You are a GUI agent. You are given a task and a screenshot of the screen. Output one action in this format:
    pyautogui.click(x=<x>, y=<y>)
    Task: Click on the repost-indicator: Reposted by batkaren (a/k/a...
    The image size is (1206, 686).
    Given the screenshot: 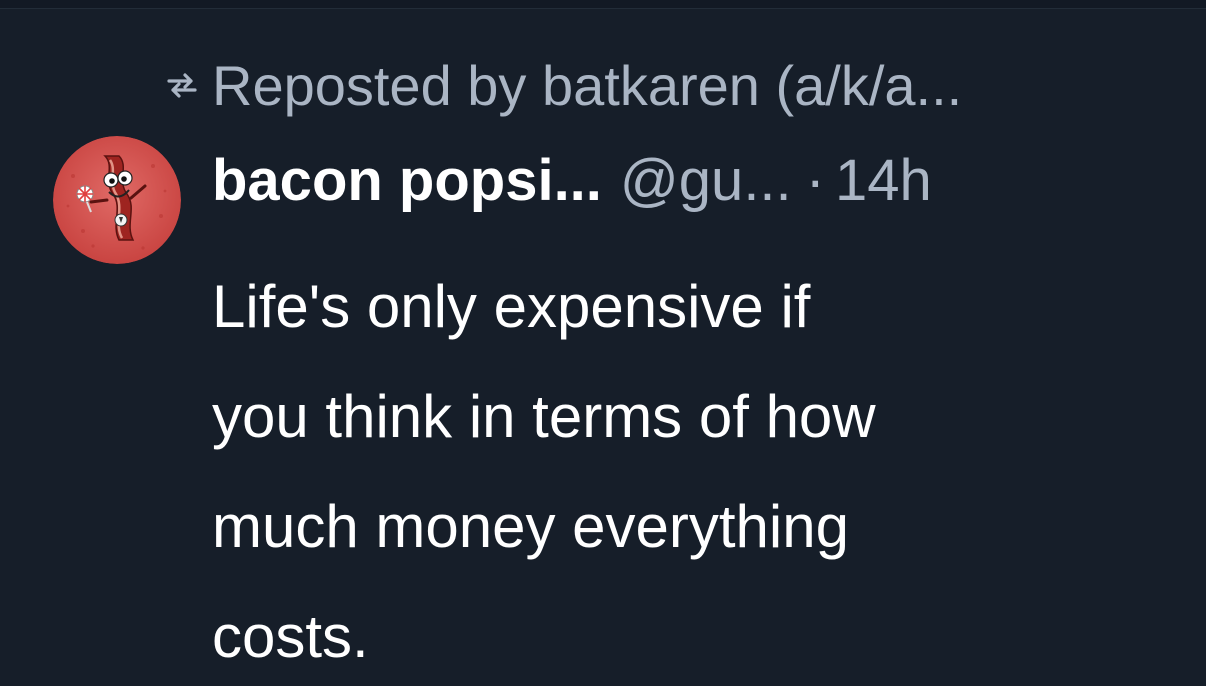 What is the action you would take?
    pyautogui.click(x=563, y=85)
    